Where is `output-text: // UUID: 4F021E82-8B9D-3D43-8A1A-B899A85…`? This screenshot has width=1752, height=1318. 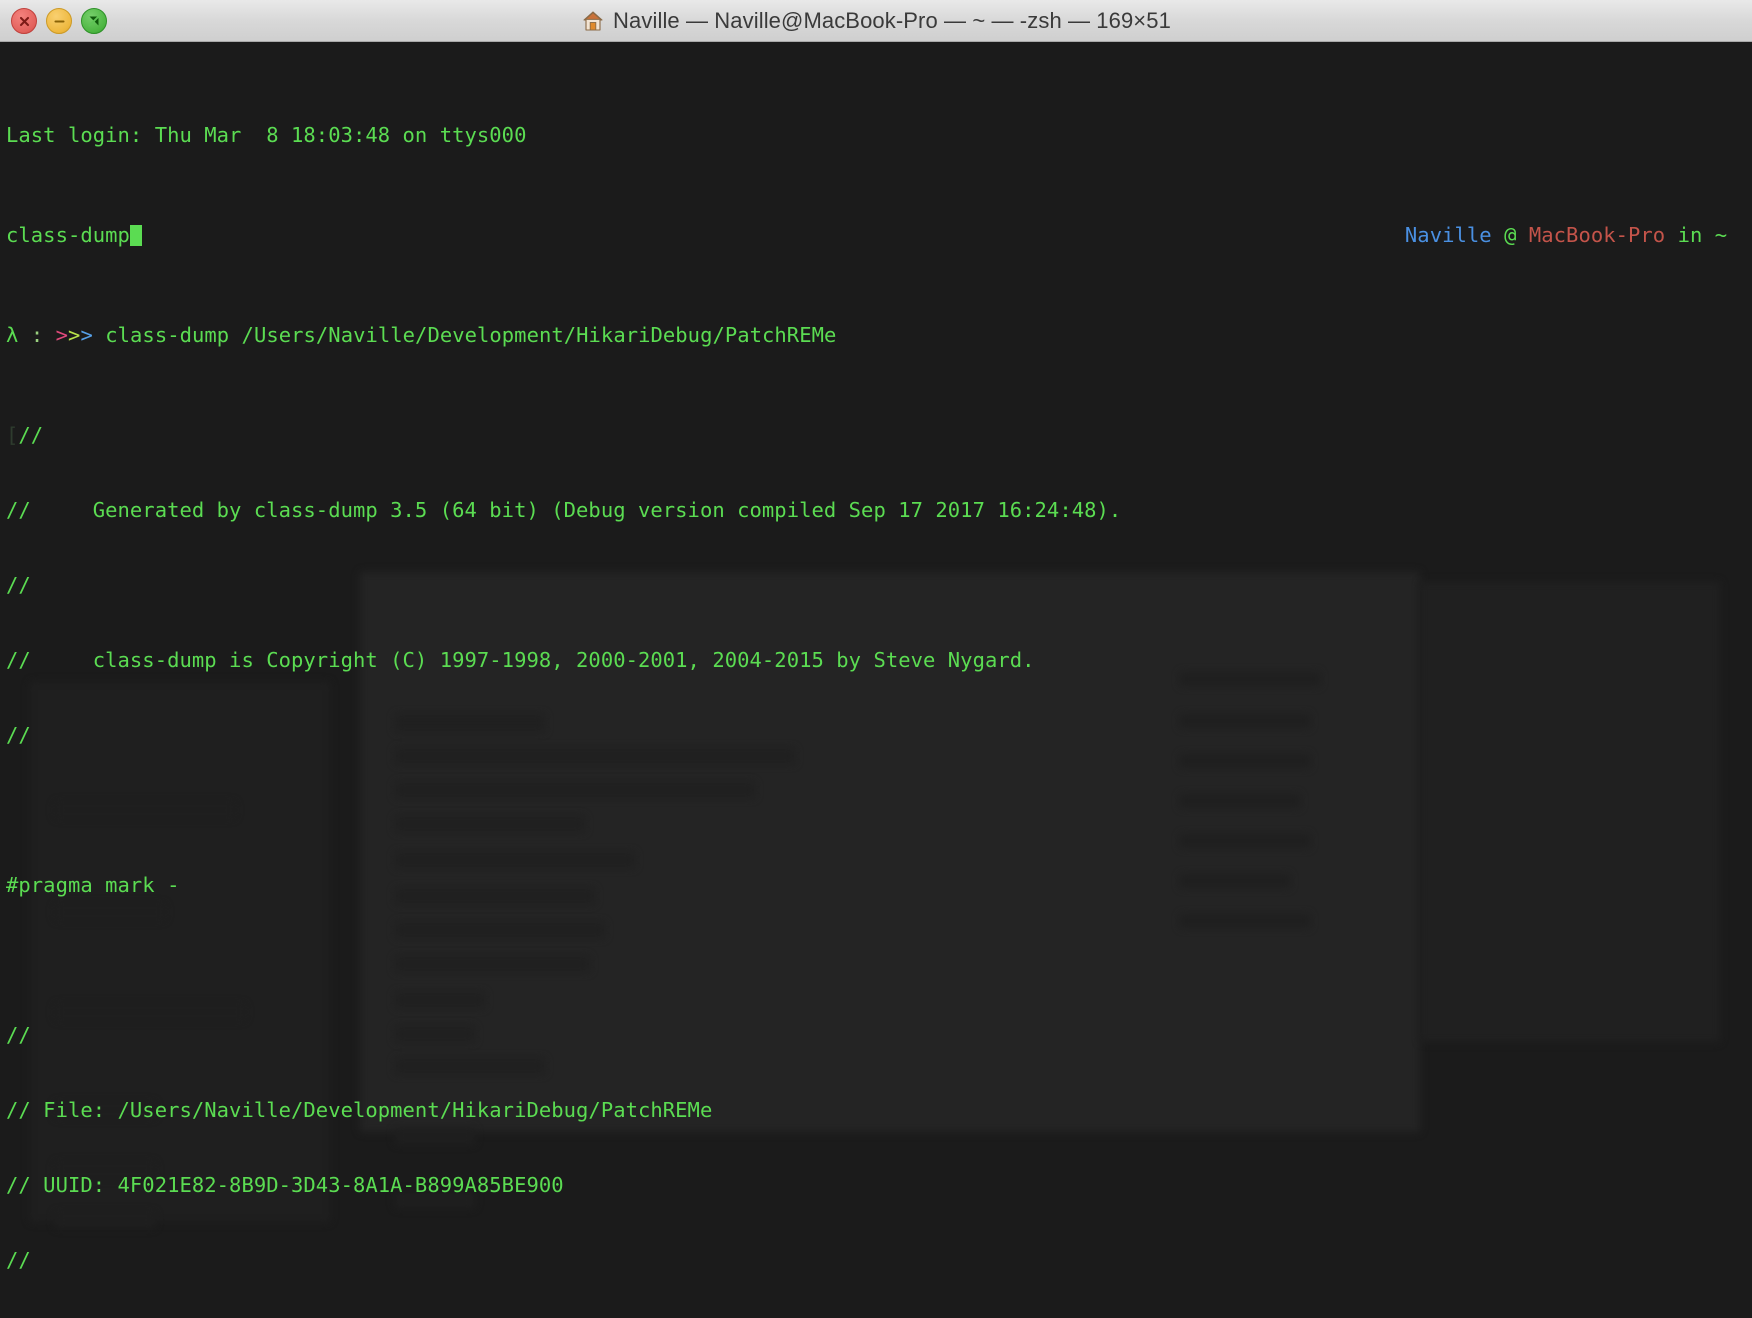 output-text: // UUID: 4F021E82-8B9D-3D43-8A1A-B899A85… is located at coordinates (285, 1185).